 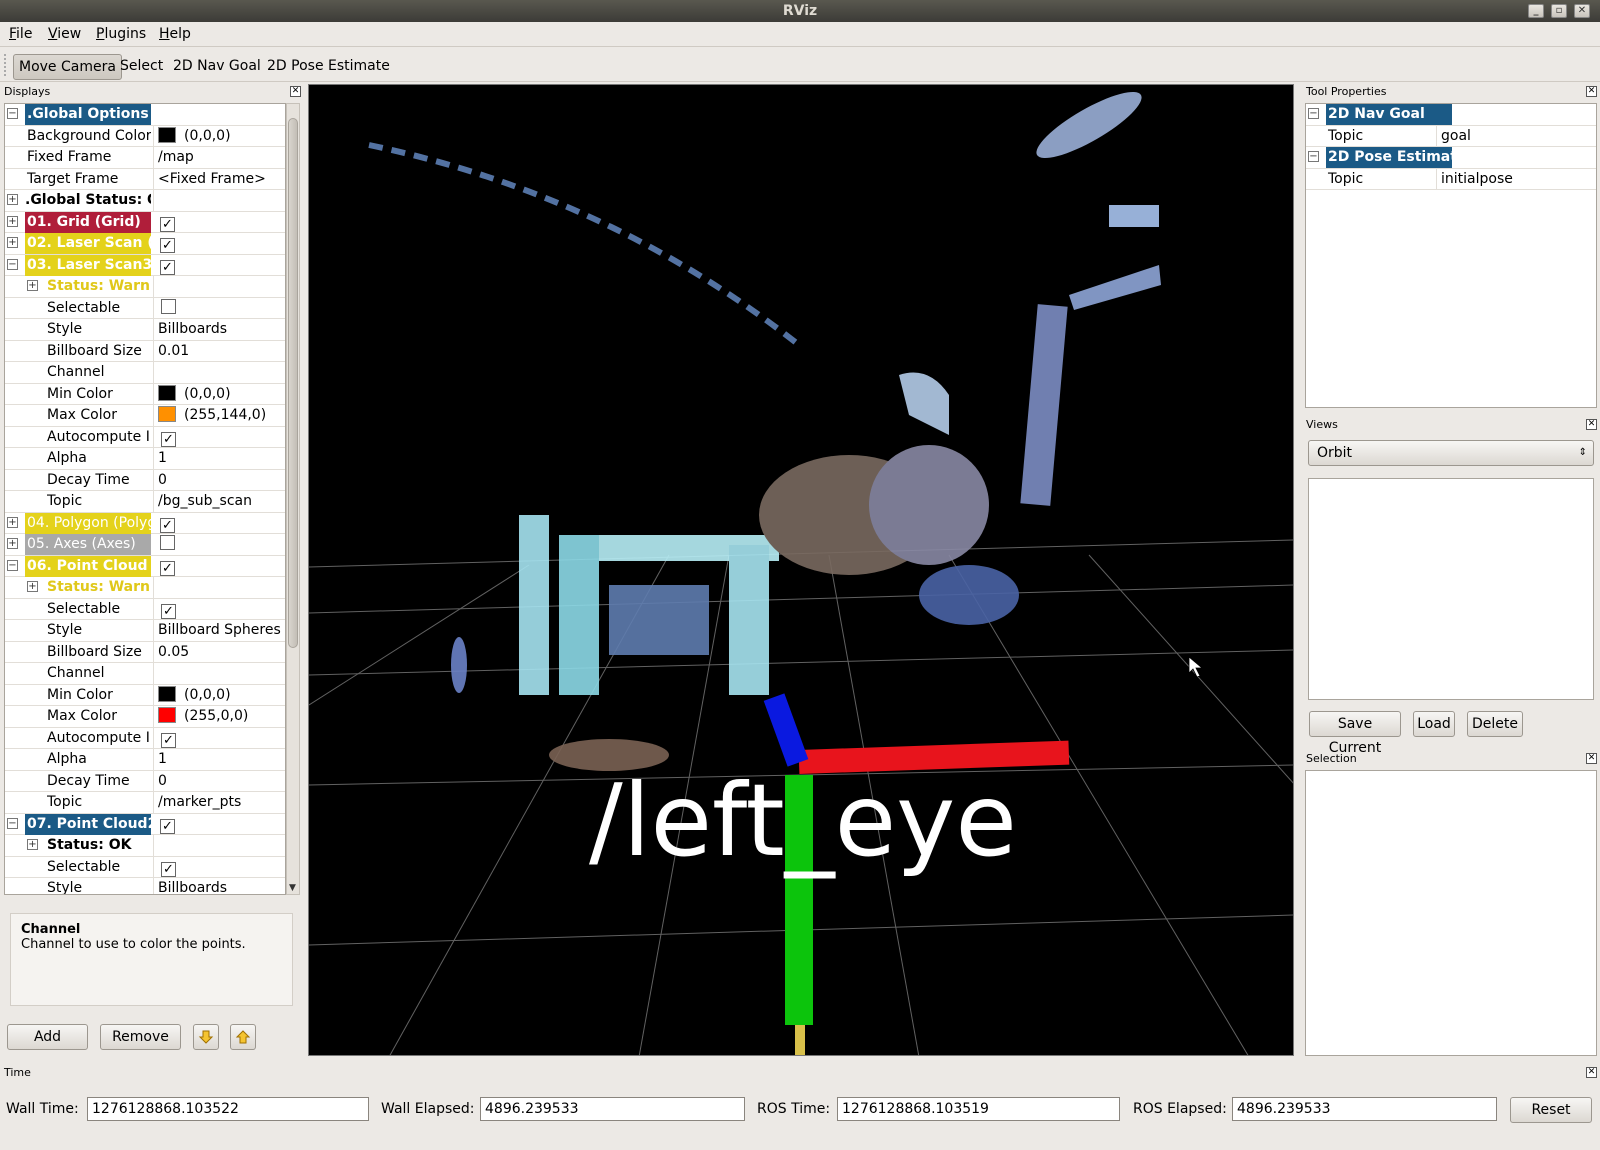 What do you see at coordinates (145, 824) in the screenshot?
I see `property-row: −07. Point Cloud2 ✓` at bounding box center [145, 824].